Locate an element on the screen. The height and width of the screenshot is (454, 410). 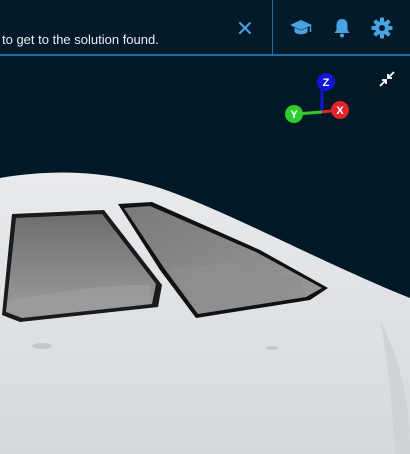
y-axis-label: Y is located at coordinates (294, 115).